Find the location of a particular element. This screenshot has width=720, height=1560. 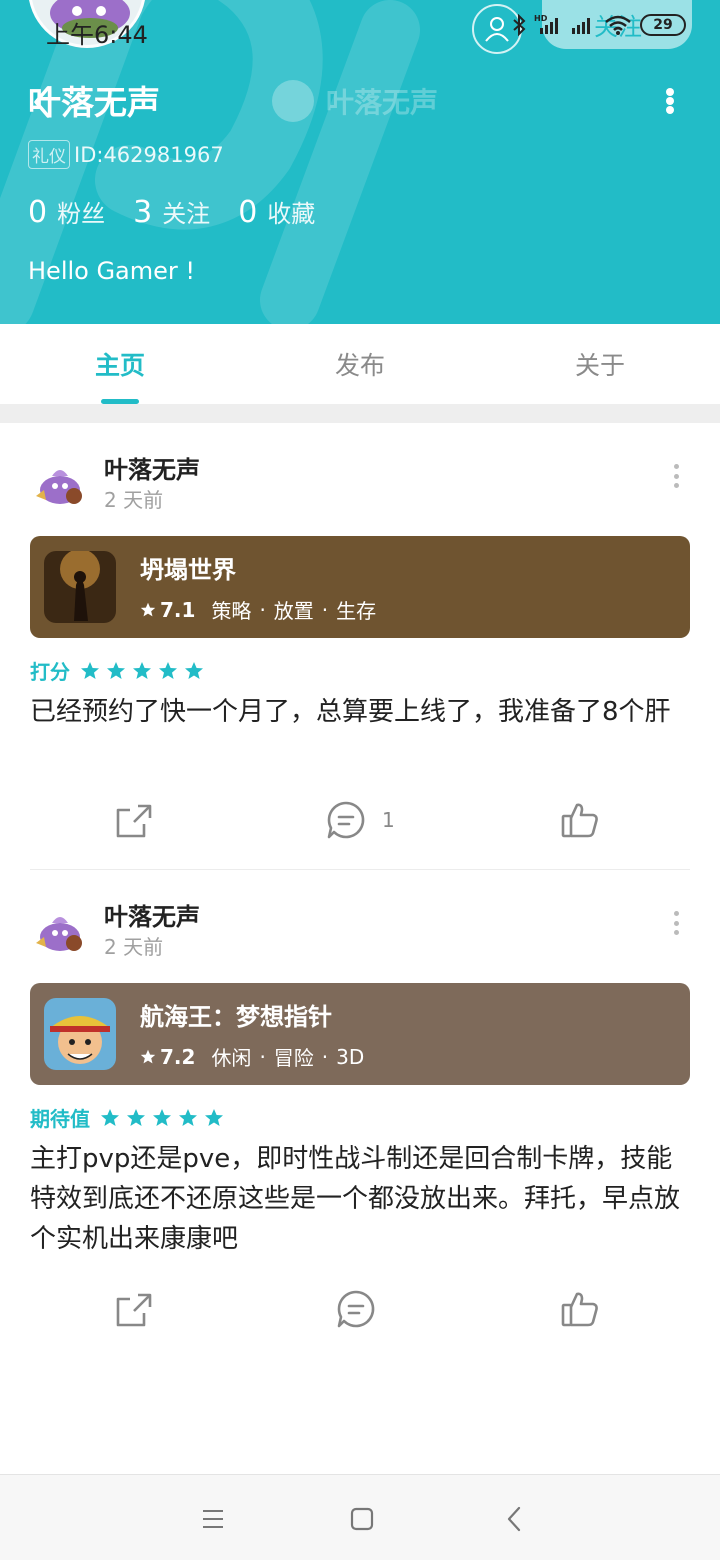

signal-hd-icon: HD is located at coordinates (546, 24).